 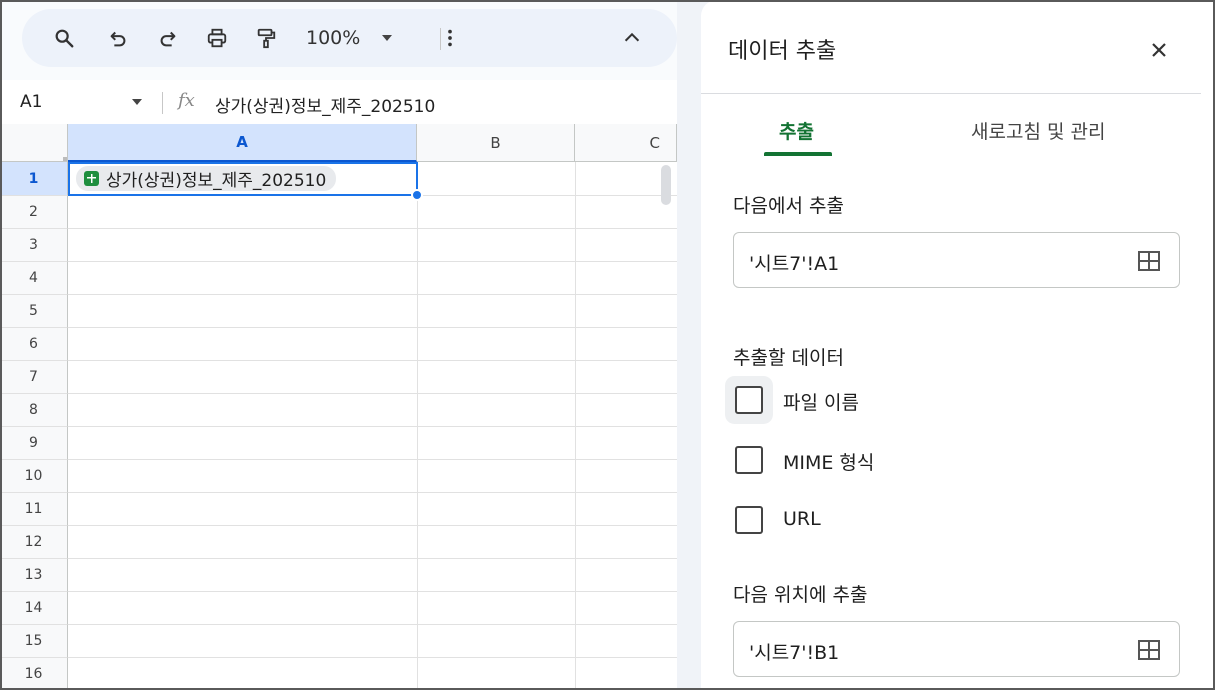 I want to click on row-header: 12, so click(x=34, y=542).